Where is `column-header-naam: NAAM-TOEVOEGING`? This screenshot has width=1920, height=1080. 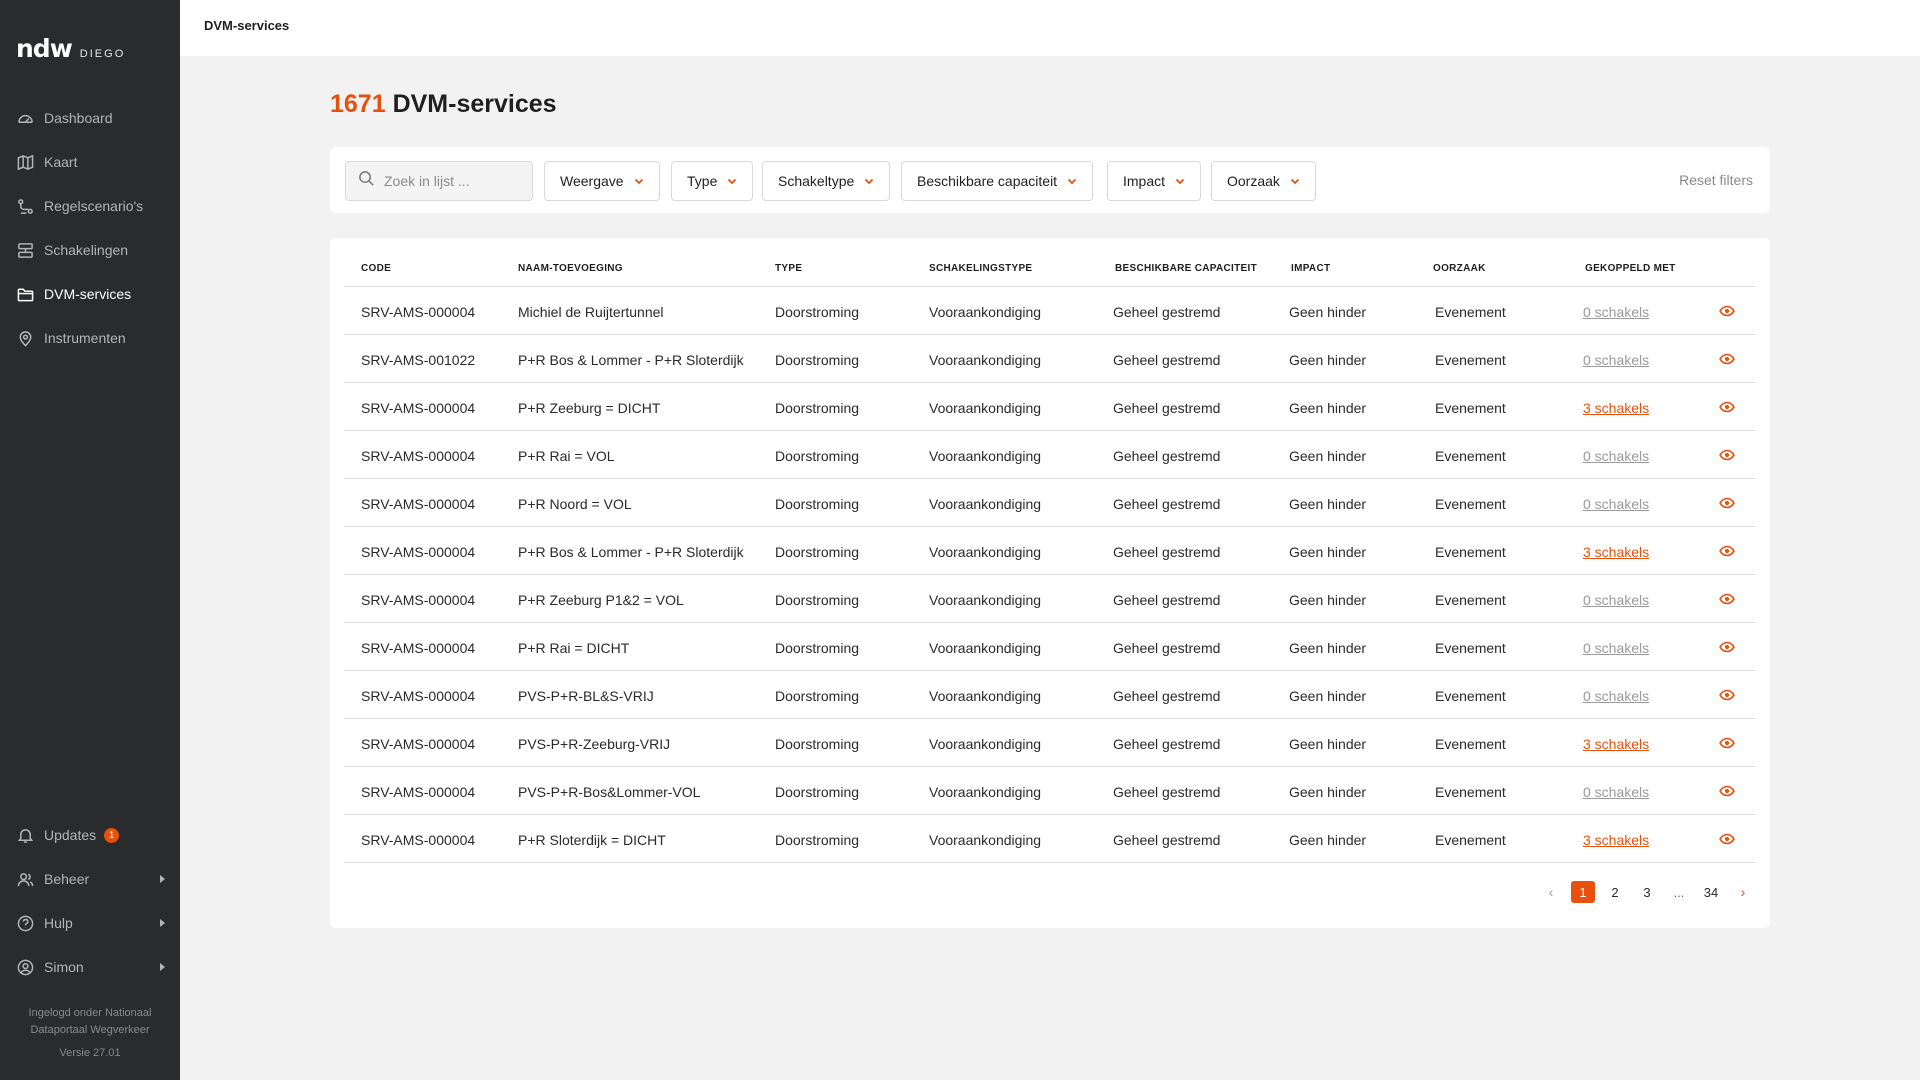 column-header-naam: NAAM-TOEVOEGING is located at coordinates (570, 268).